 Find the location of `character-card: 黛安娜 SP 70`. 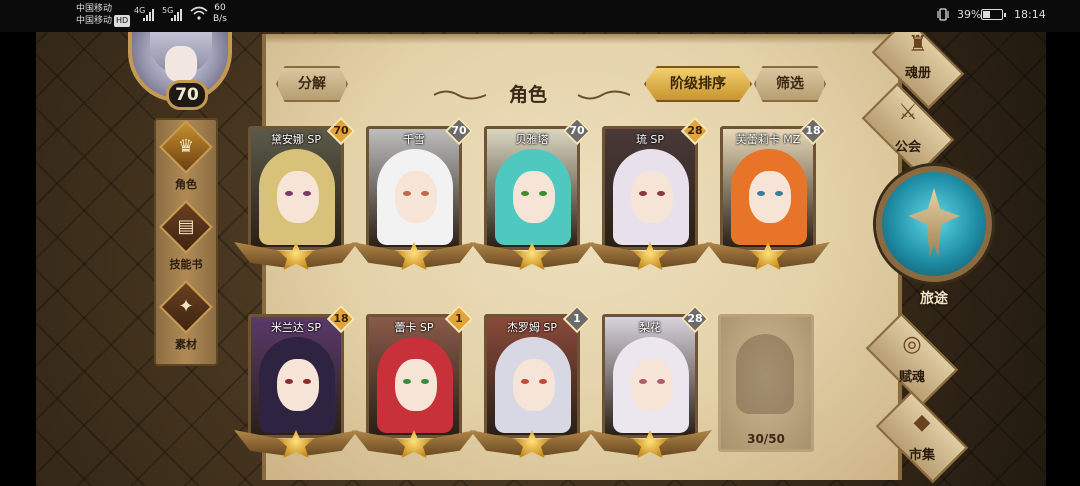

character-card: 黛安娜 SP 70 is located at coordinates (296, 196).